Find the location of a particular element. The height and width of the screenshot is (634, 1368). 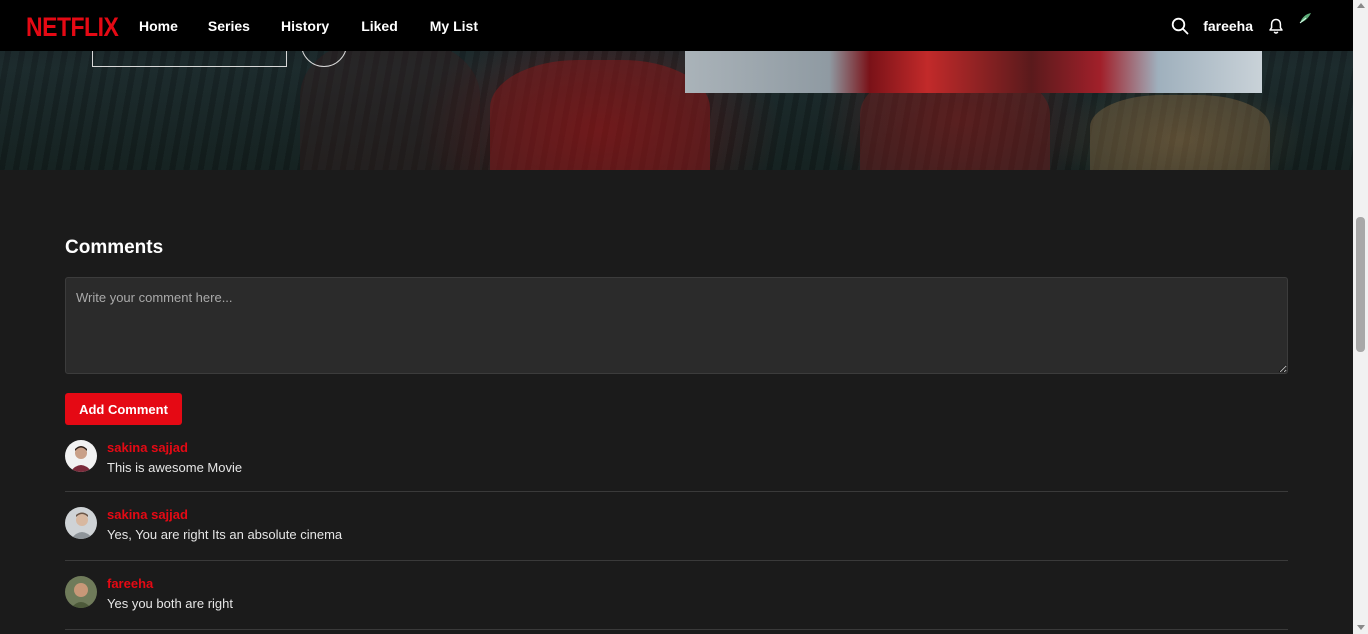

comment-text: Yes you both are right is located at coordinates (170, 603).